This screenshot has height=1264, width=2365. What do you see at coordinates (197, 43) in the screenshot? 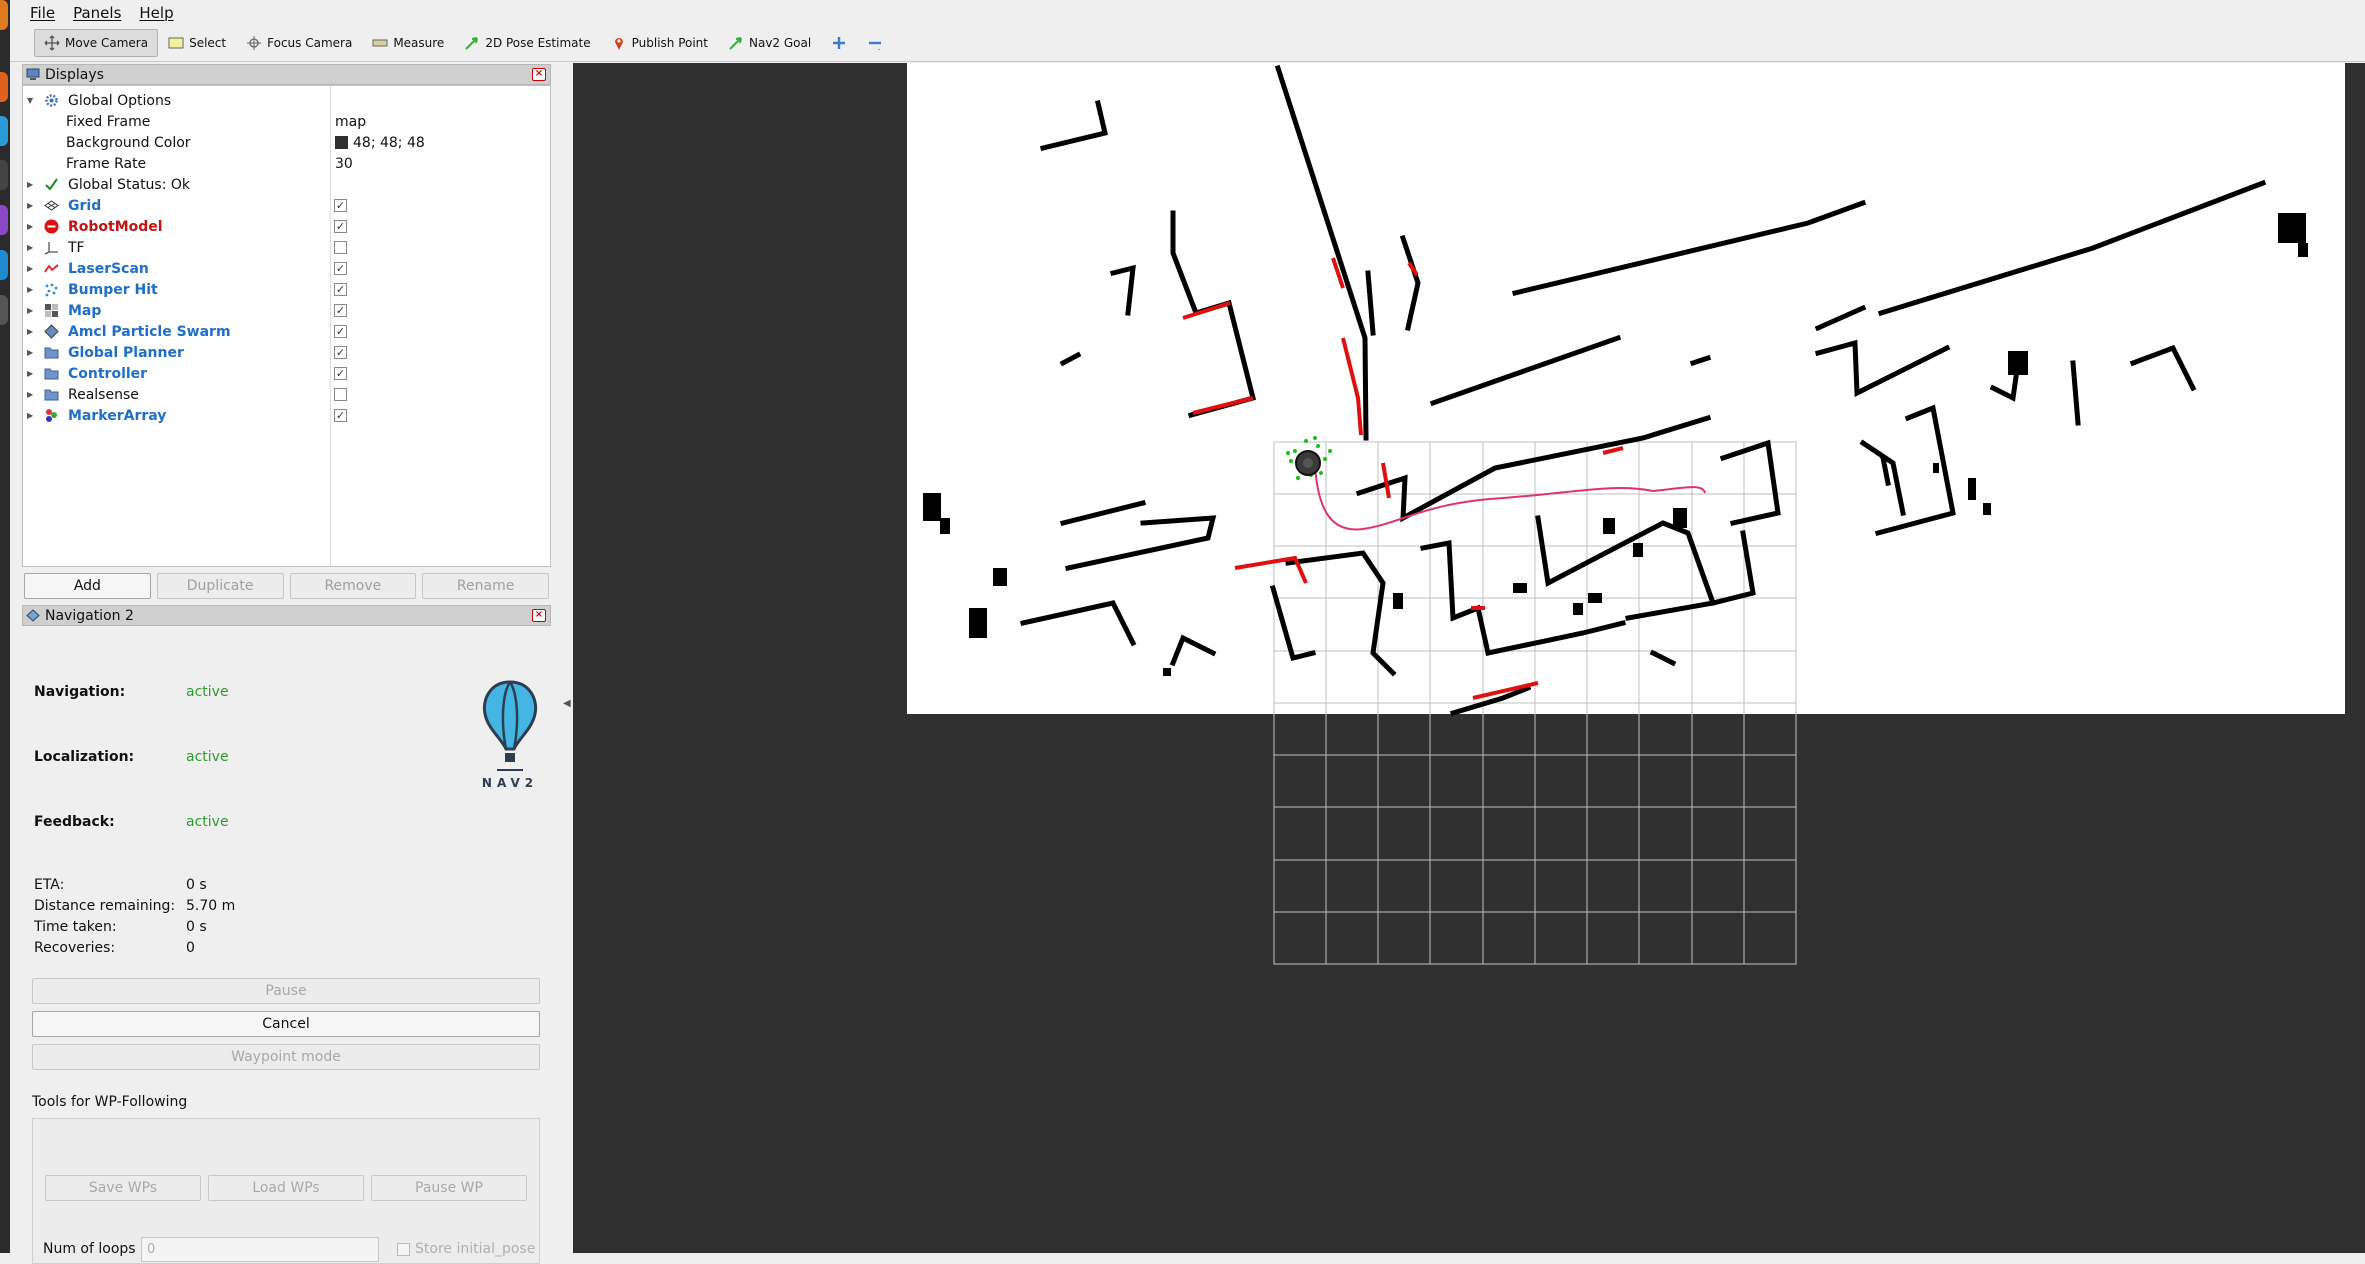
I see `select-tool: Select` at bounding box center [197, 43].